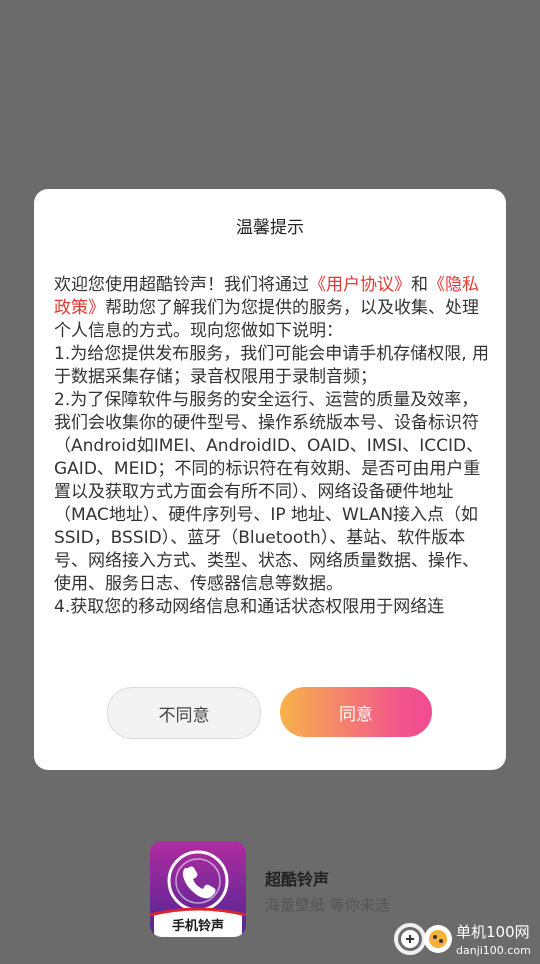 The image size is (540, 964). I want to click on watermark-name: 单机100网, so click(493, 932).